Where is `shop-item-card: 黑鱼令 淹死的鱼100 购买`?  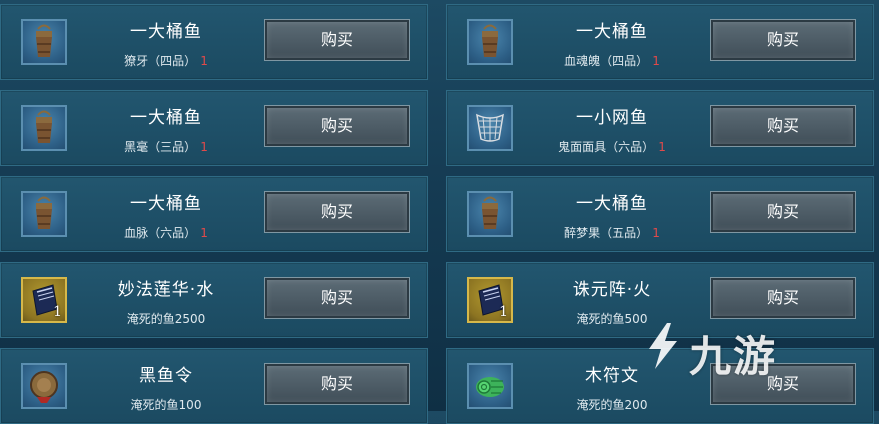 shop-item-card: 黑鱼令 淹死的鱼100 购买 is located at coordinates (214, 386).